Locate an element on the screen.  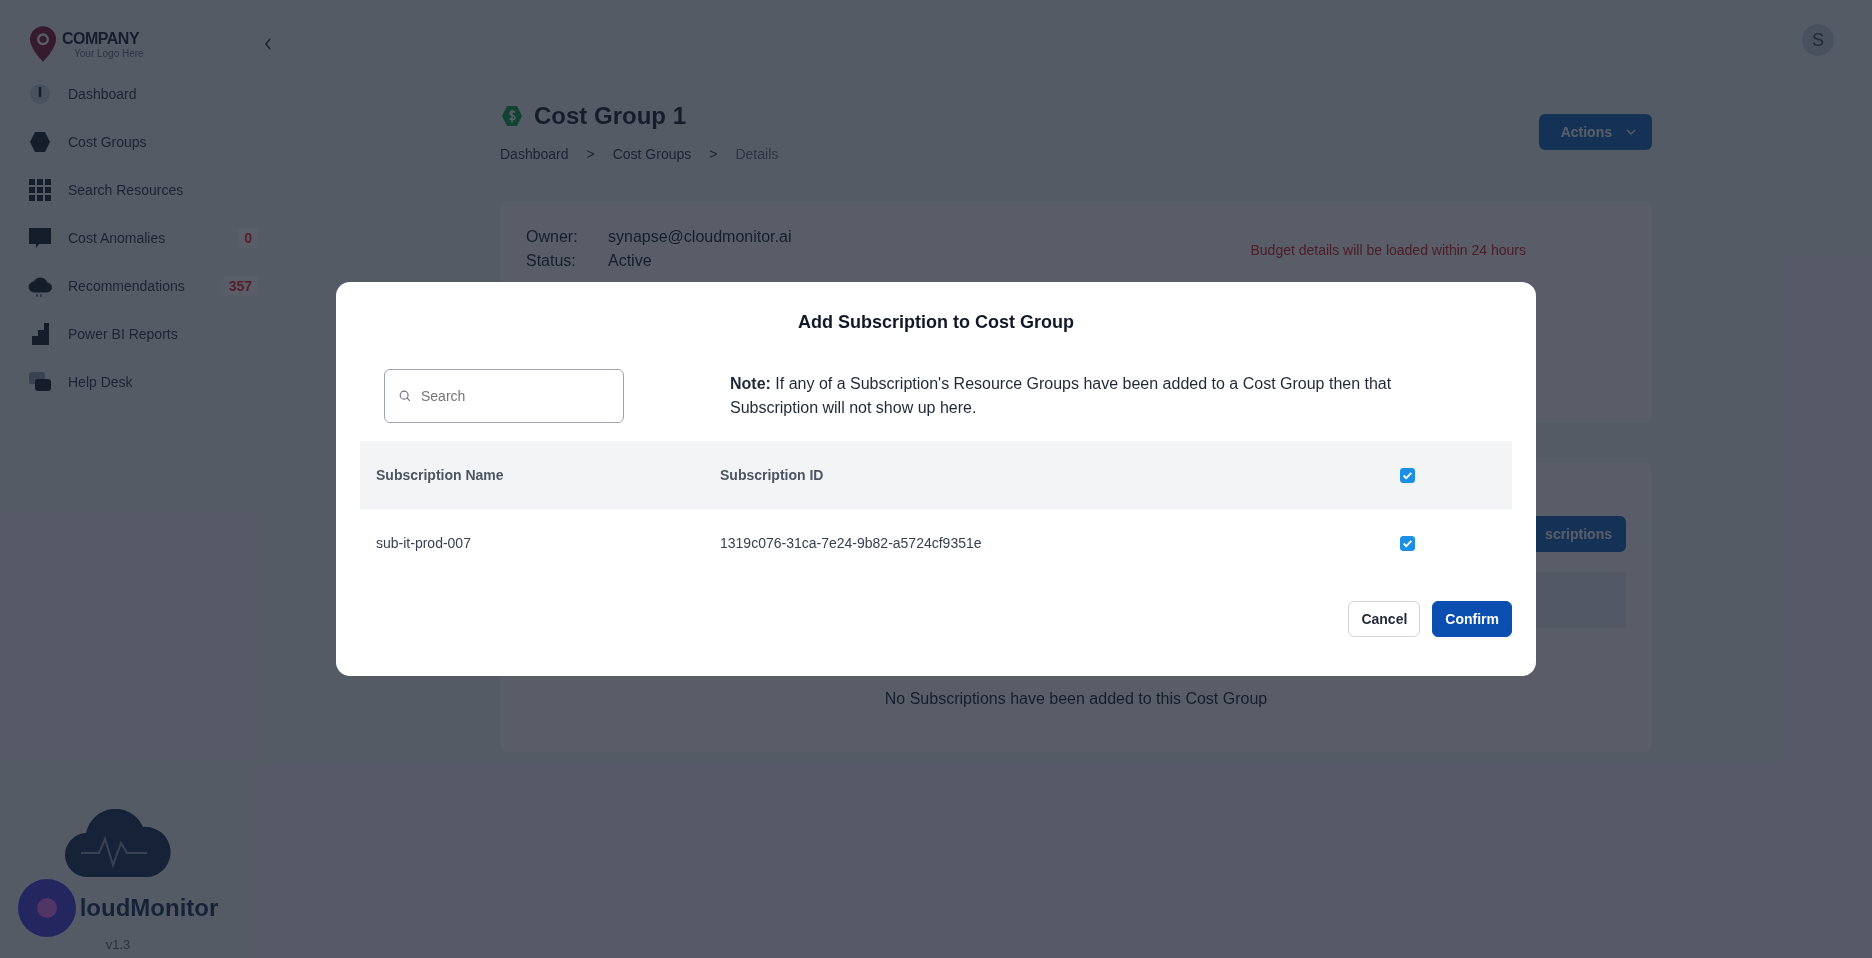
cancel-button: Cancel is located at coordinates (1384, 619).